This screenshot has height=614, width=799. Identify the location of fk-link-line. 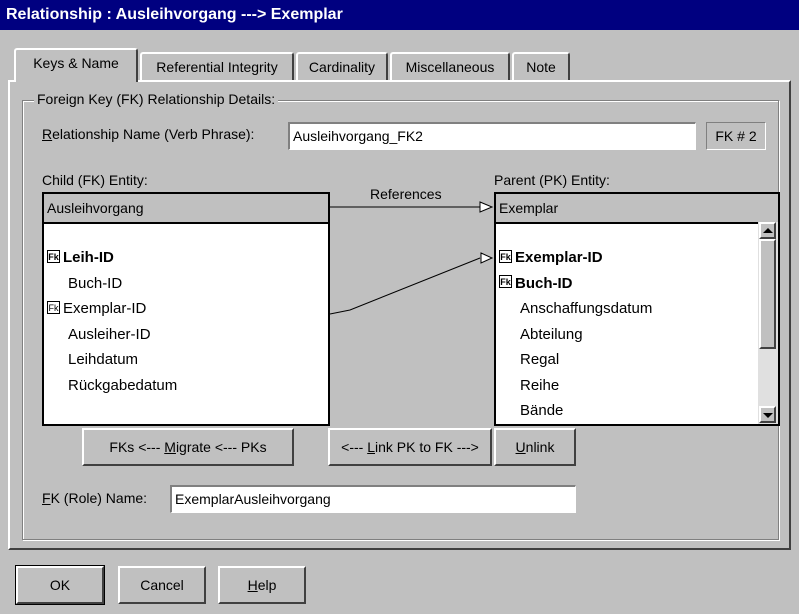
(405, 286).